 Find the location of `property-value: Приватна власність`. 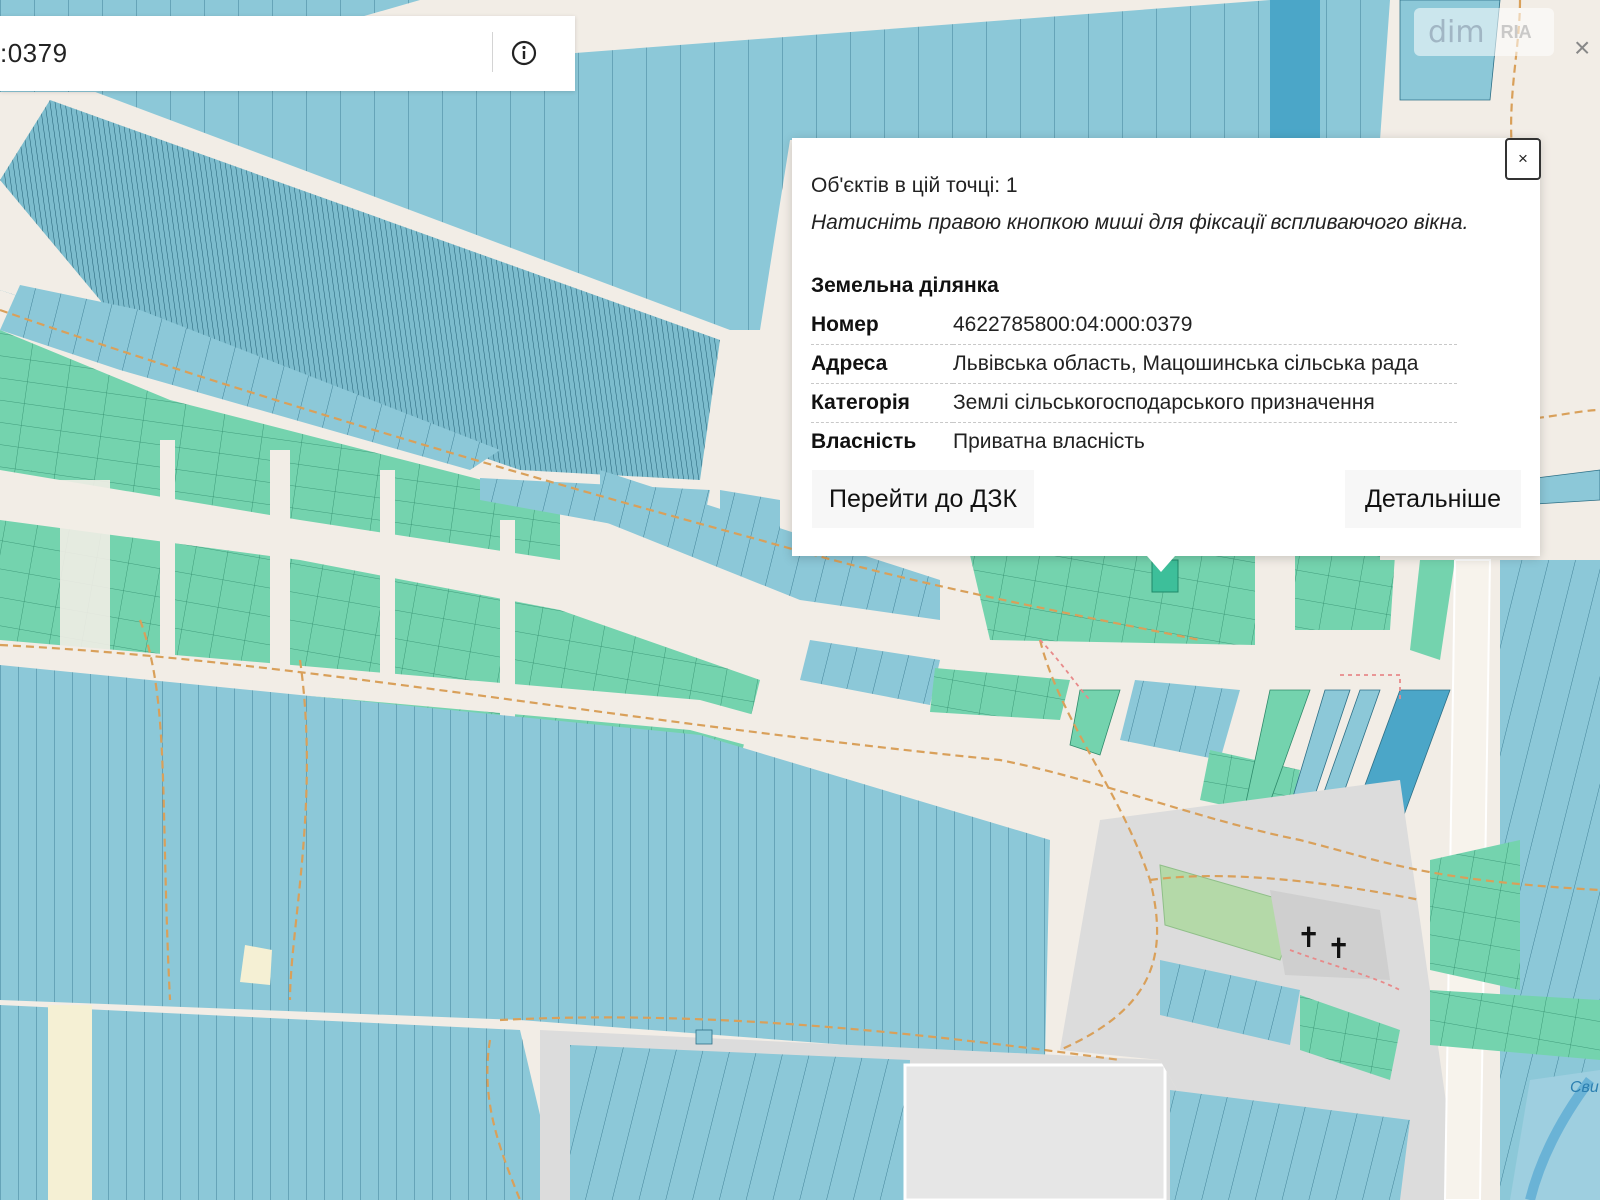

property-value: Приватна власність is located at coordinates (1049, 441).